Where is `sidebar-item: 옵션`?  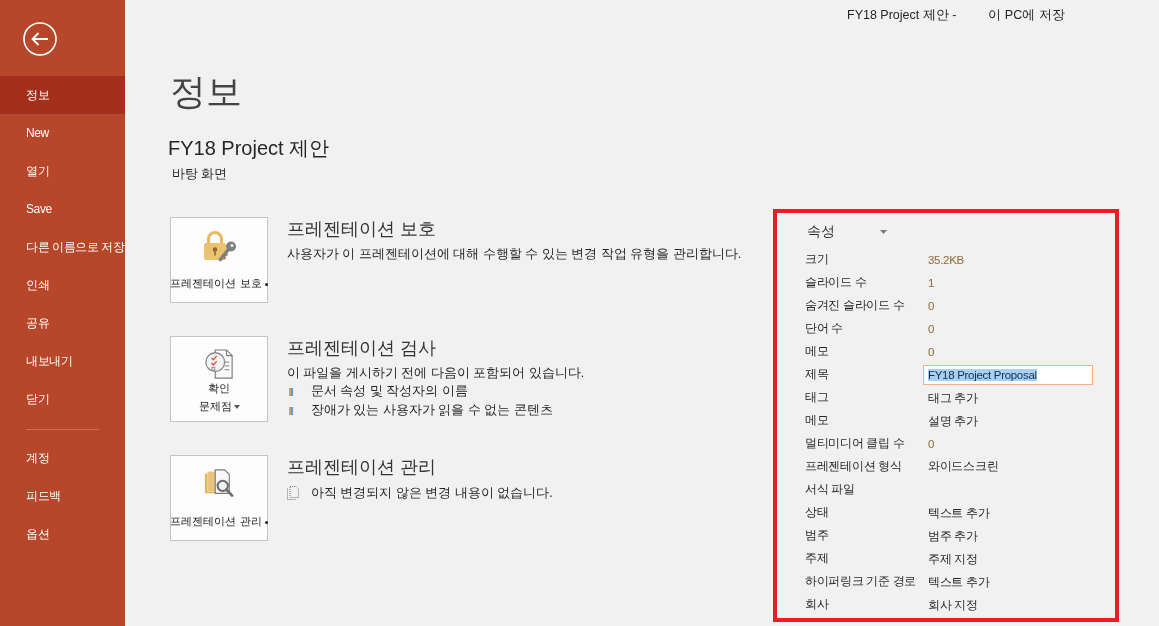
sidebar-item: 옵션 is located at coordinates (62, 534).